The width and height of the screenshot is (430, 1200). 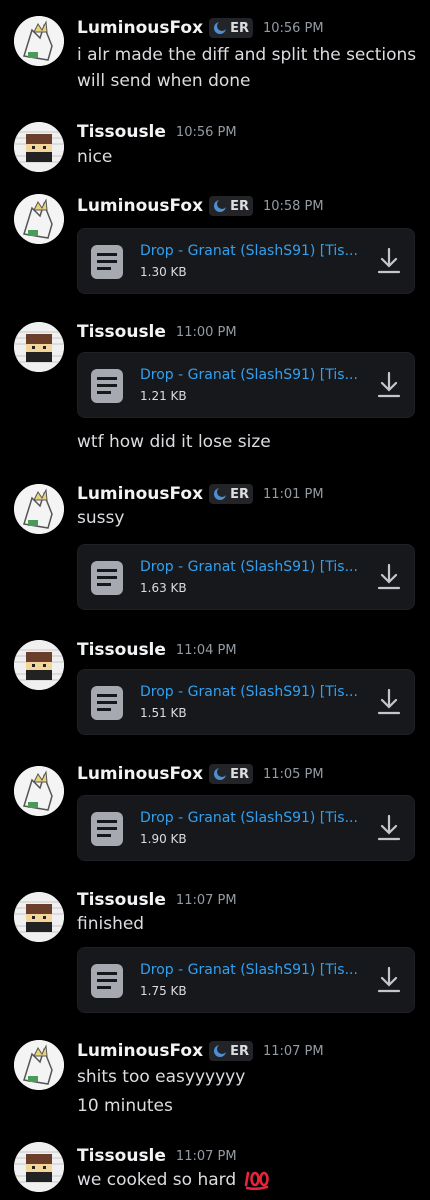 I want to click on file-attachment: Drop - Granat (SlashS91) [Tis... 1.21 KB, so click(x=246, y=385).